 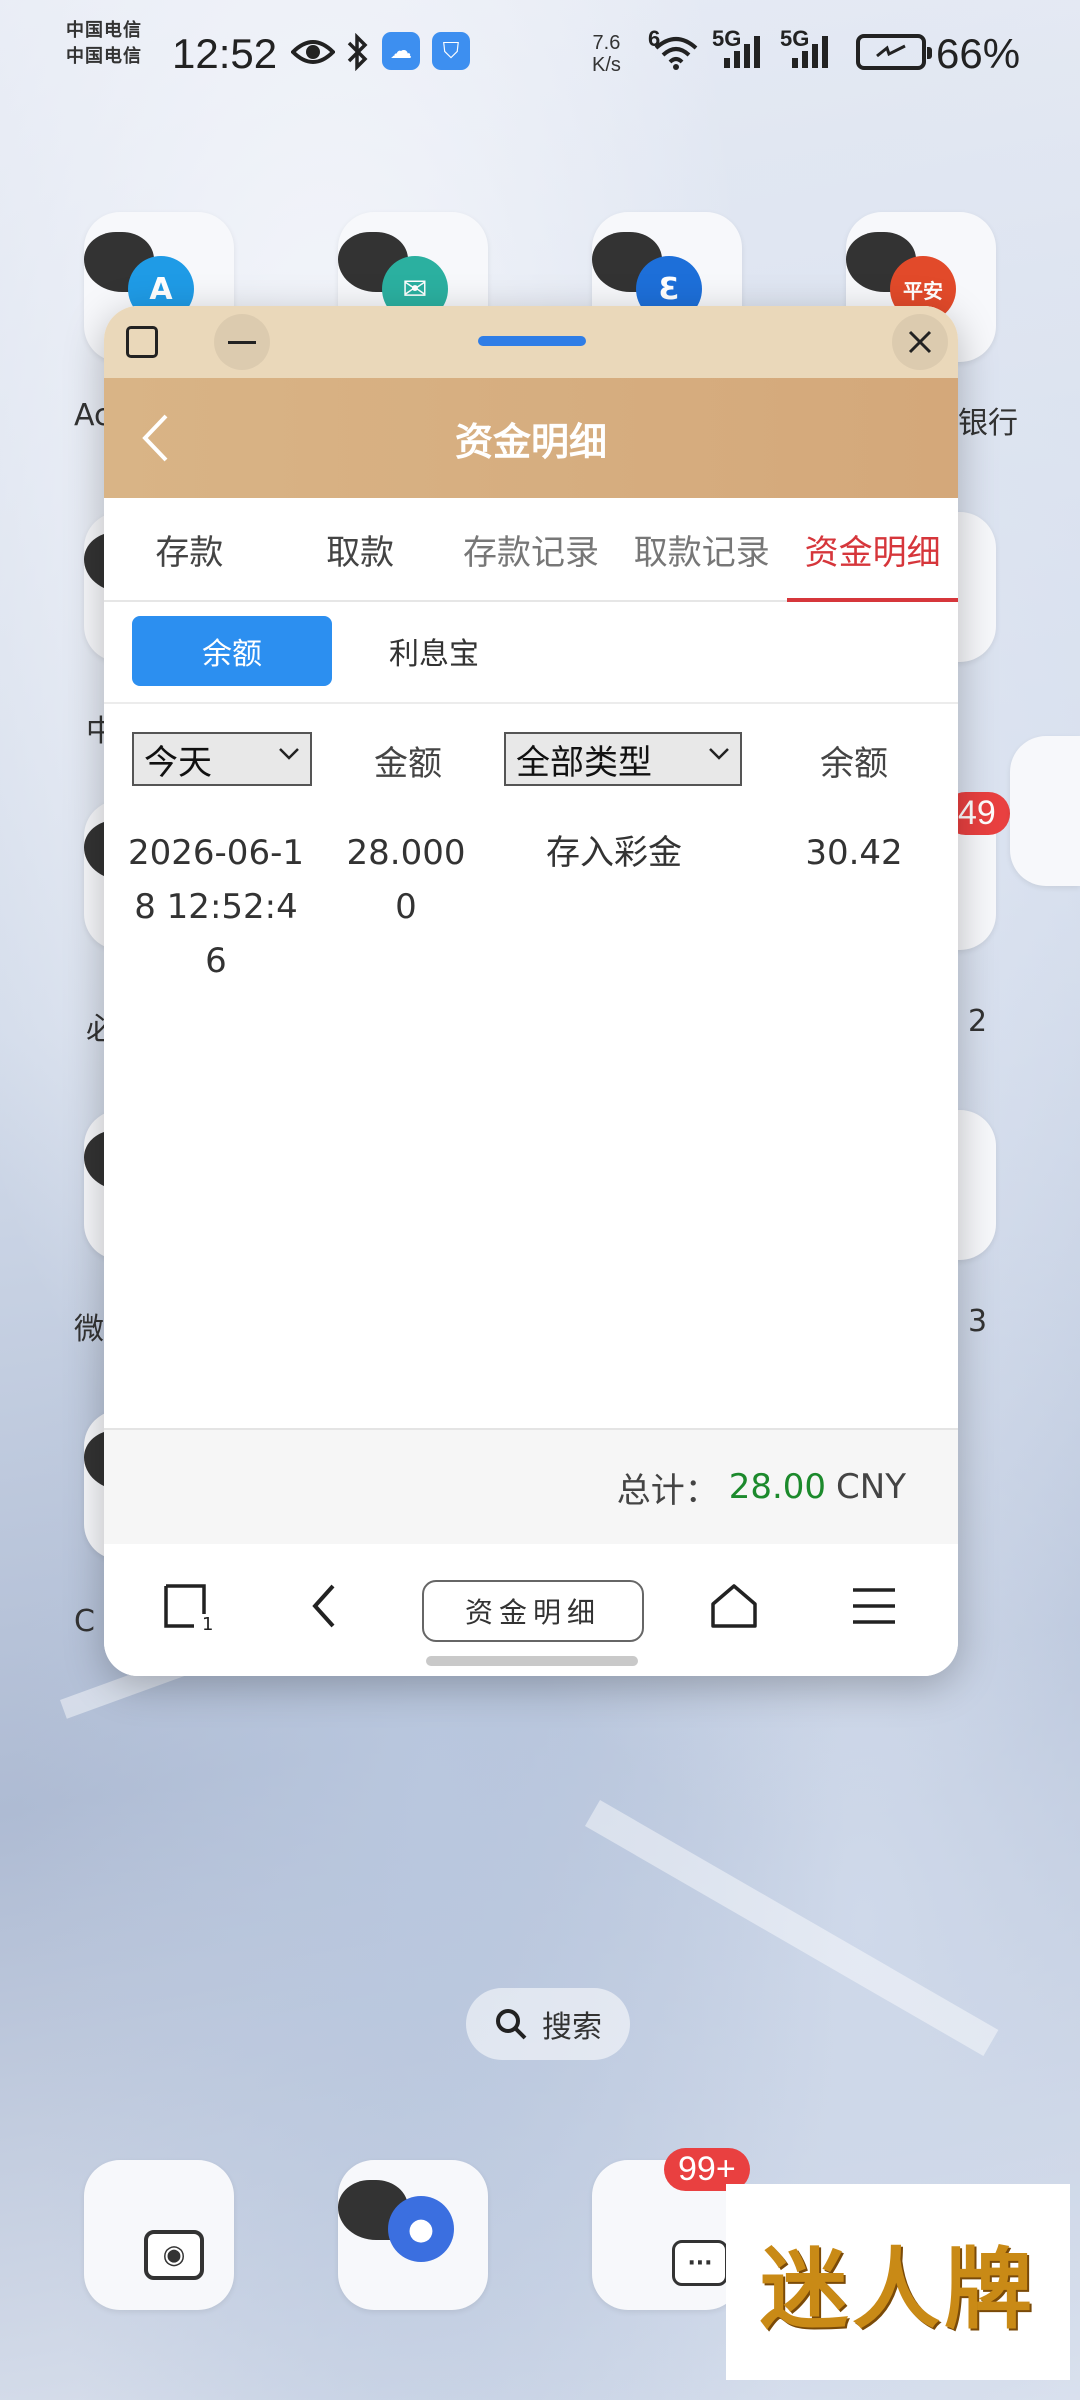 What do you see at coordinates (777, 1487) in the screenshot?
I see `total-amount: 28.00` at bounding box center [777, 1487].